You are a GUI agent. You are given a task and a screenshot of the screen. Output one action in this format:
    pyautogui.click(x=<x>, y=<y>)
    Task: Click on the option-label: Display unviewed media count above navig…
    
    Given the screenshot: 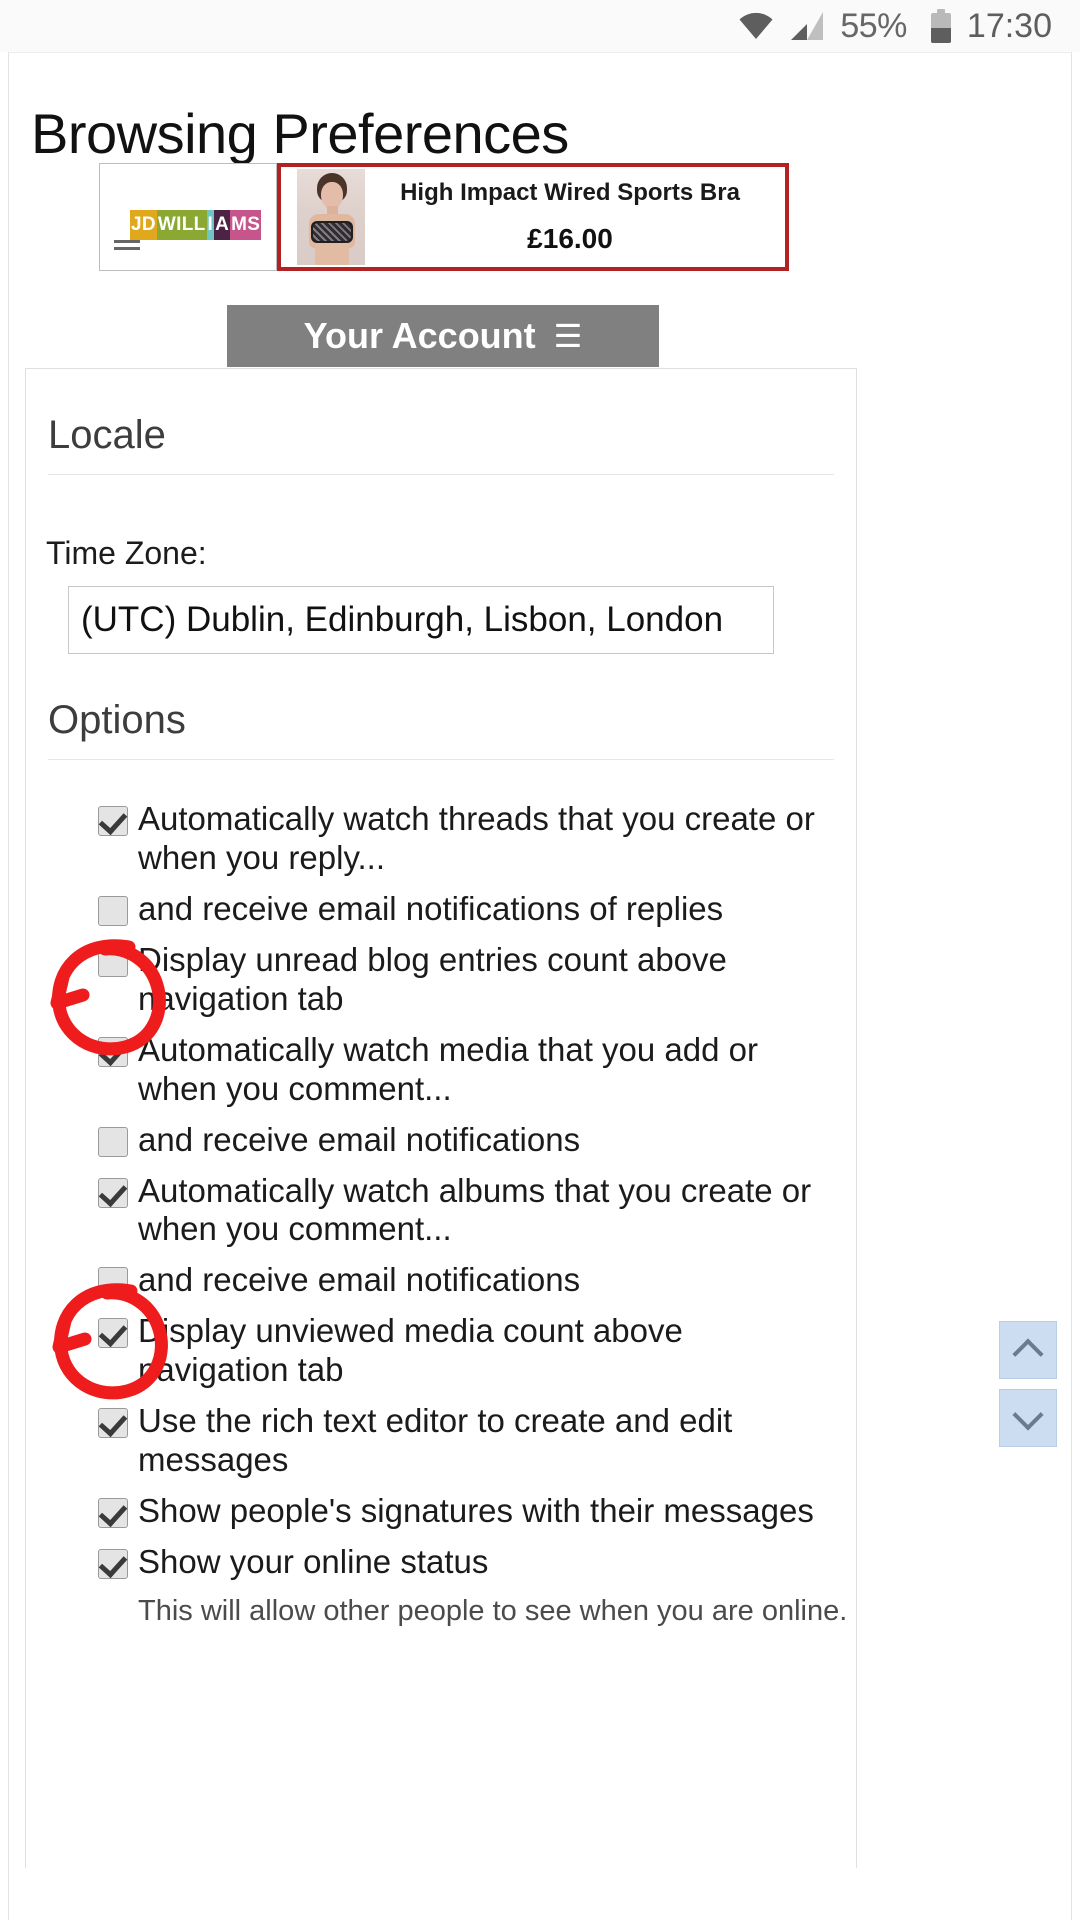 What is the action you would take?
    pyautogui.click(x=410, y=1350)
    